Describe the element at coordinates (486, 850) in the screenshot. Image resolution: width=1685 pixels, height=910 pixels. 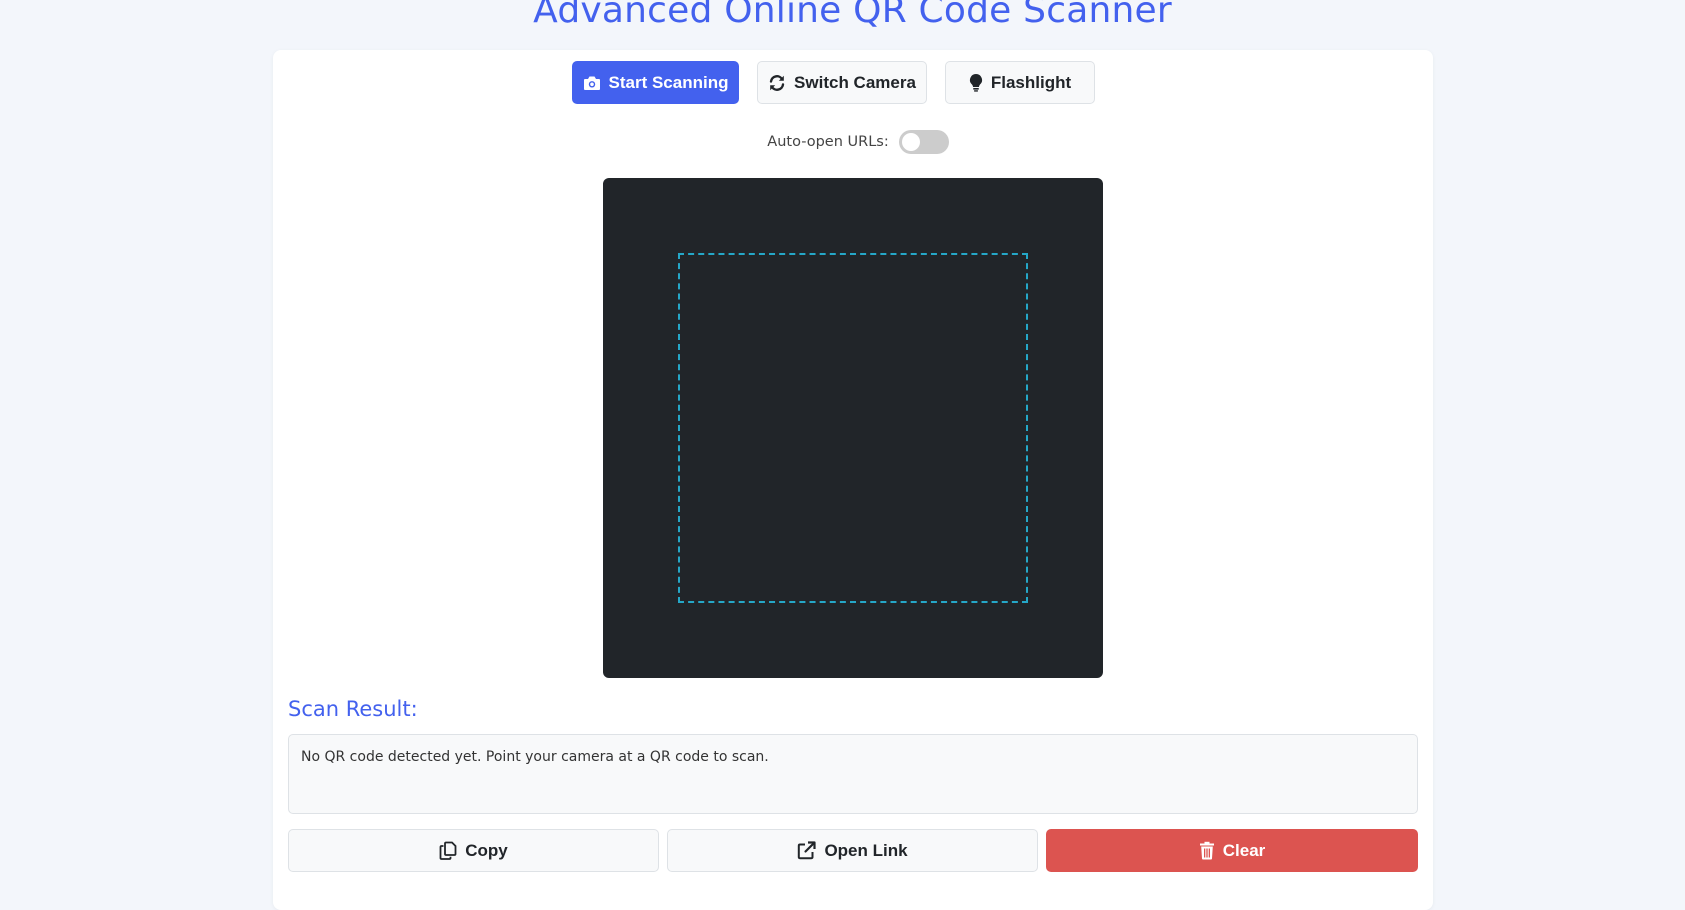
I see `copy-label: Copy` at that location.